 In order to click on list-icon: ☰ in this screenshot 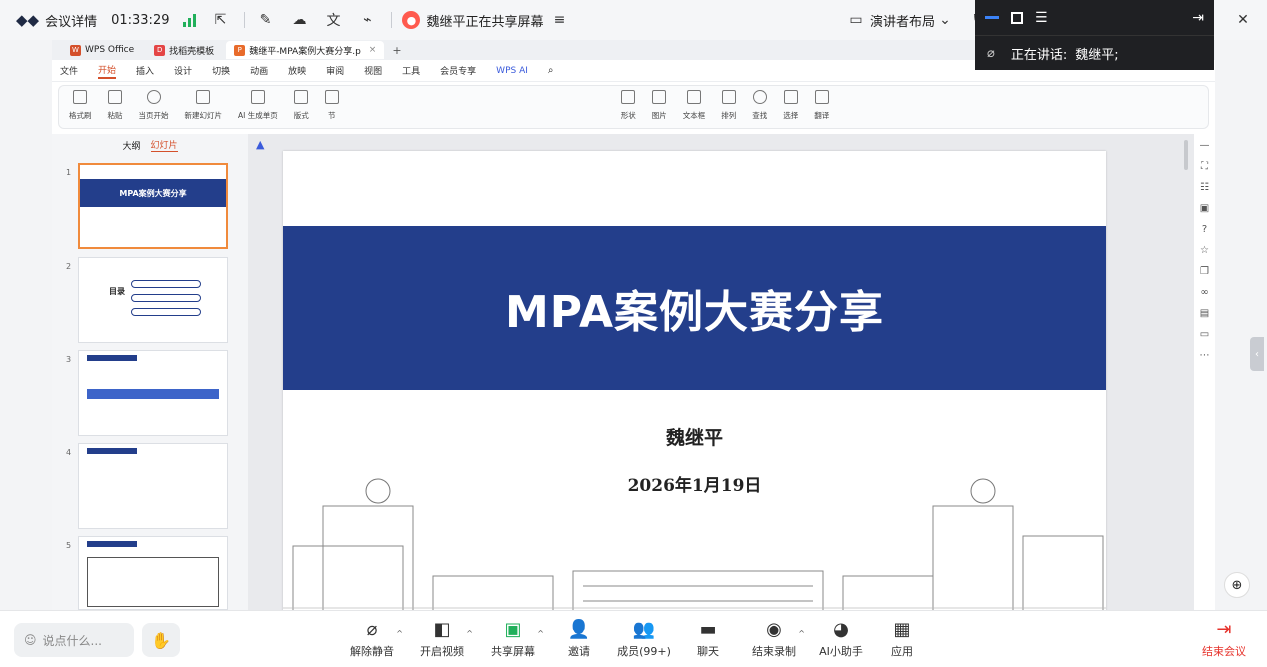, I will do `click(1041, 18)`.